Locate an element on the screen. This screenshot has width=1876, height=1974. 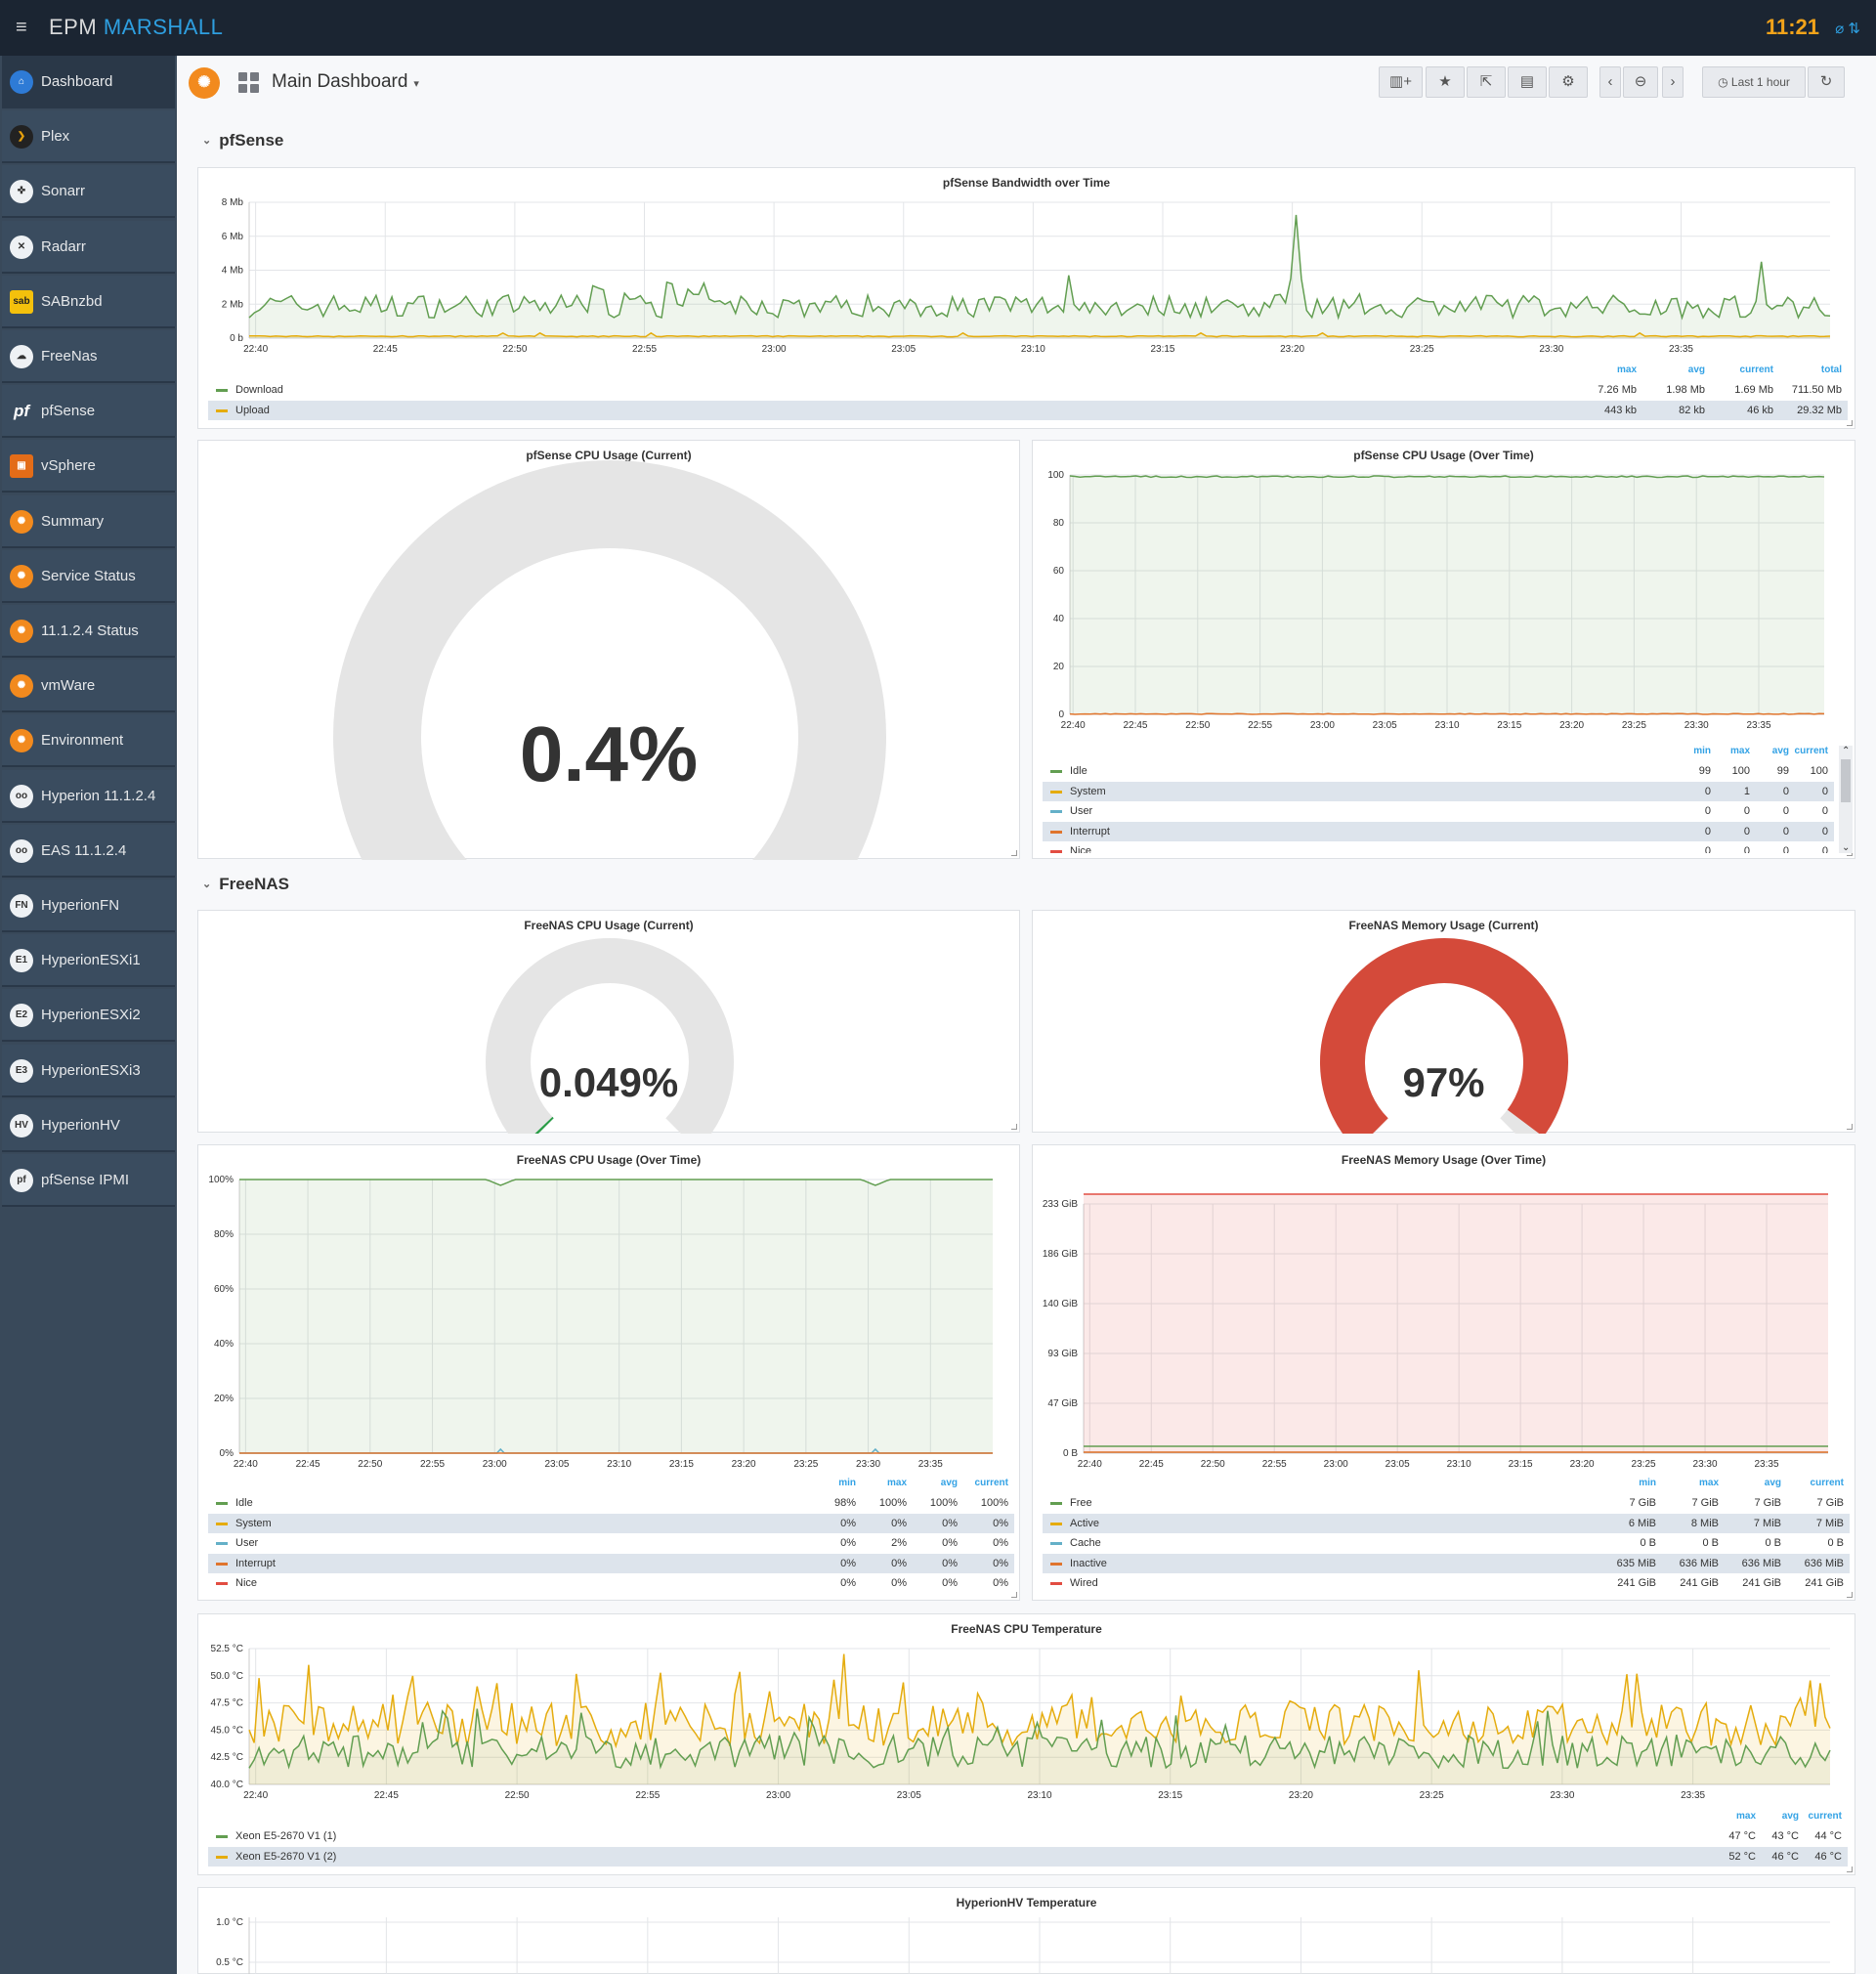
brand-logo: EPM MARSHALL is located at coordinates (136, 27).